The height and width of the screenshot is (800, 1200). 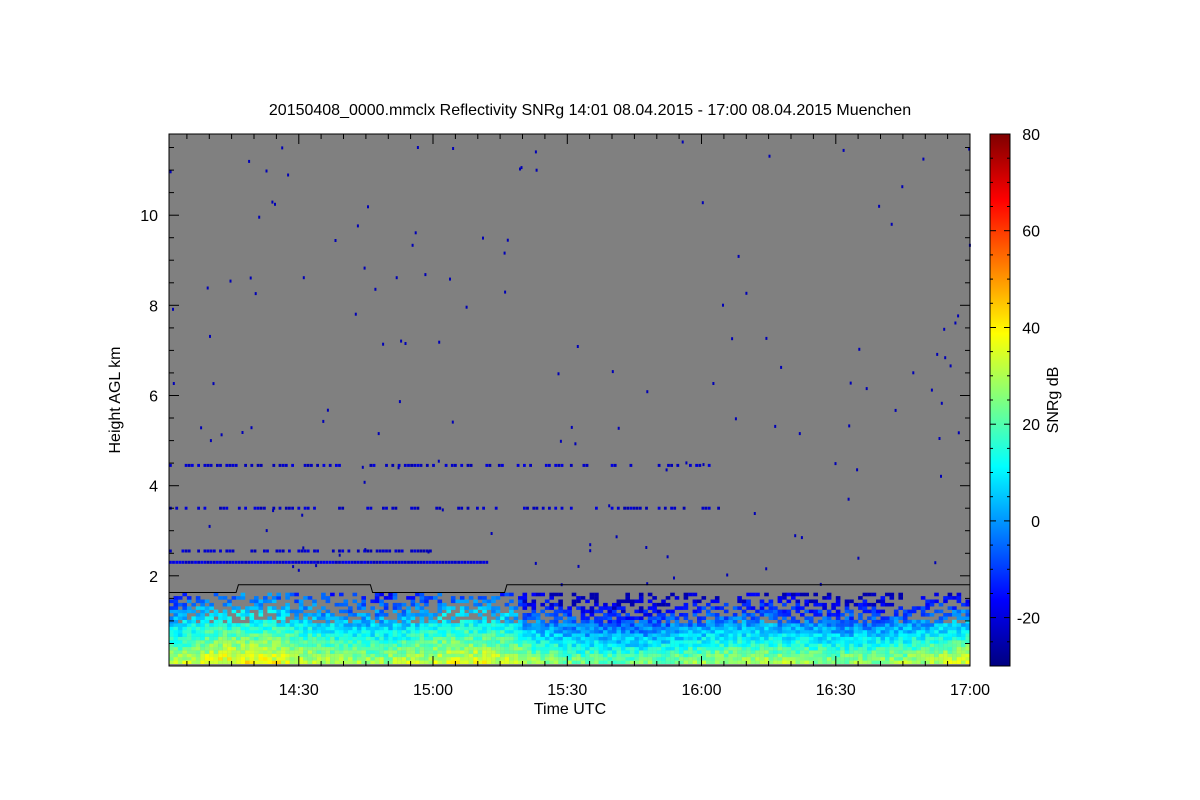 What do you see at coordinates (1035, 522) in the screenshot?
I see `colorbar-tick-label: 0` at bounding box center [1035, 522].